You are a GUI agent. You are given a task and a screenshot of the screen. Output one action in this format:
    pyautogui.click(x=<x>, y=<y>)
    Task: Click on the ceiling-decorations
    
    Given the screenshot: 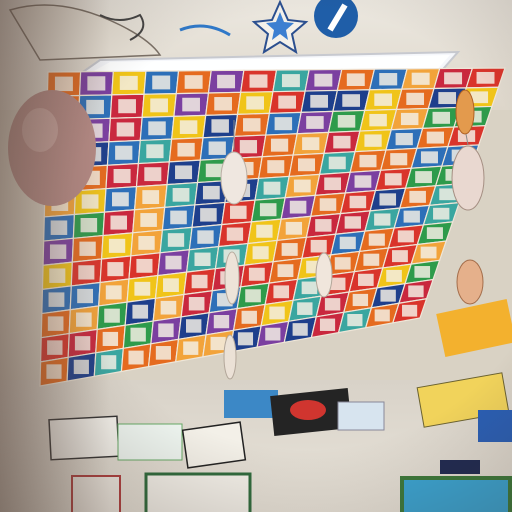 What is the action you would take?
    pyautogui.click(x=183, y=30)
    